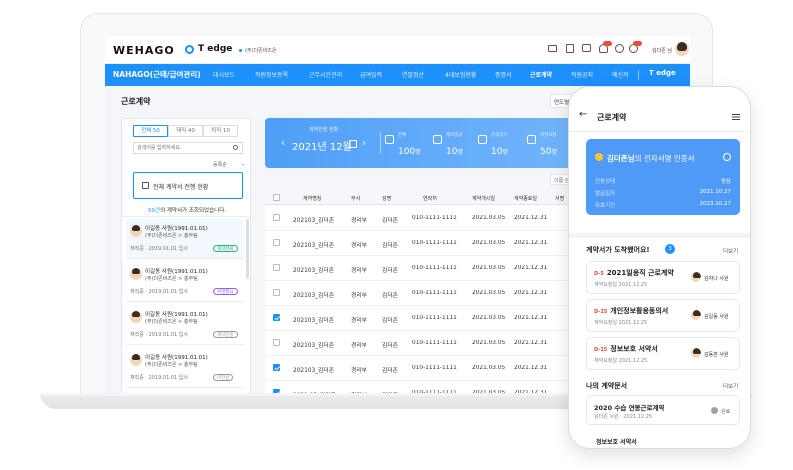  I want to click on contract-doc-icon, so click(145, 185).